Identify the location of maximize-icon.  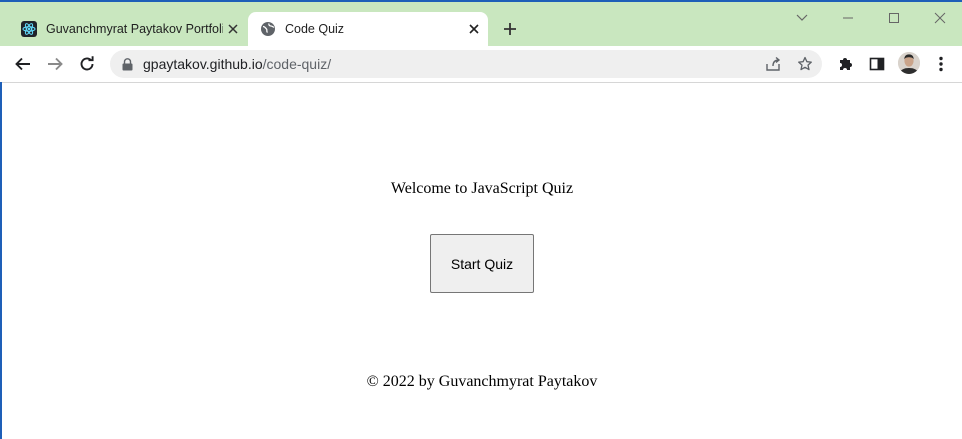
(894, 18).